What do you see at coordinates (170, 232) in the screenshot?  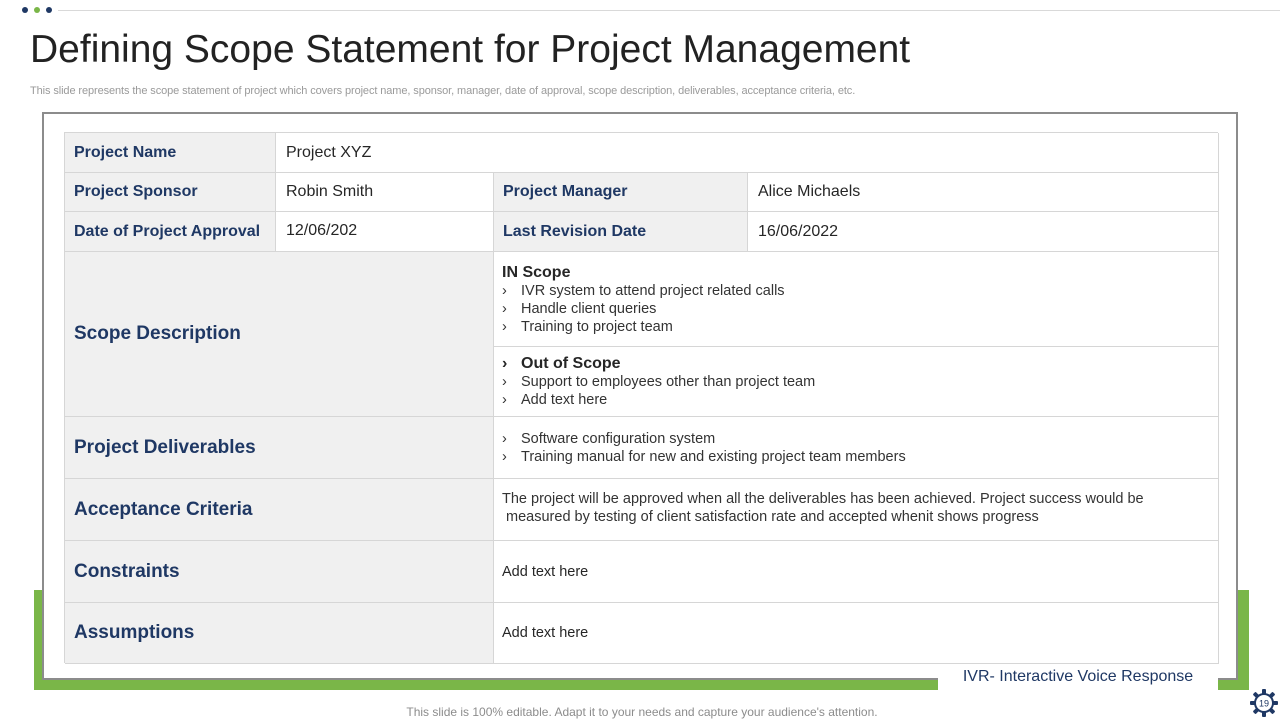 I see `approval-date-label: Date of Project Approval` at bounding box center [170, 232].